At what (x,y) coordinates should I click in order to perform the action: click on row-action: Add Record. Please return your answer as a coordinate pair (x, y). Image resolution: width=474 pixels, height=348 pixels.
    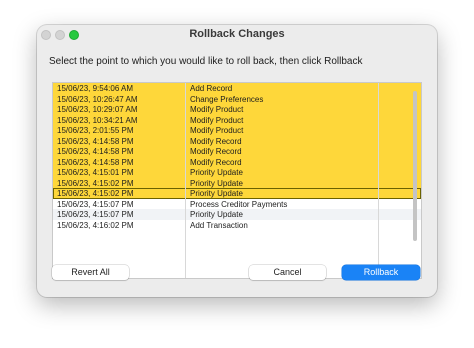
    Looking at the image, I should click on (211, 88).